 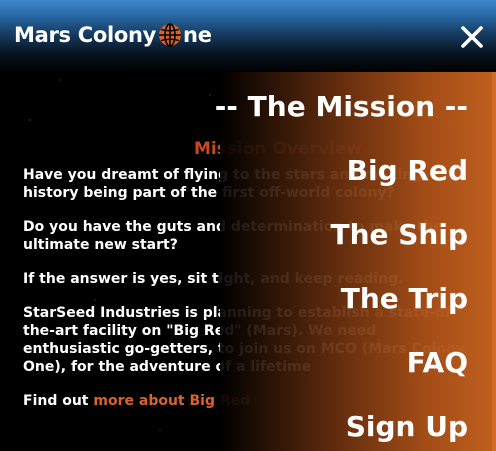 What do you see at coordinates (404, 298) in the screenshot?
I see `menu-item-the-trip: The Trip` at bounding box center [404, 298].